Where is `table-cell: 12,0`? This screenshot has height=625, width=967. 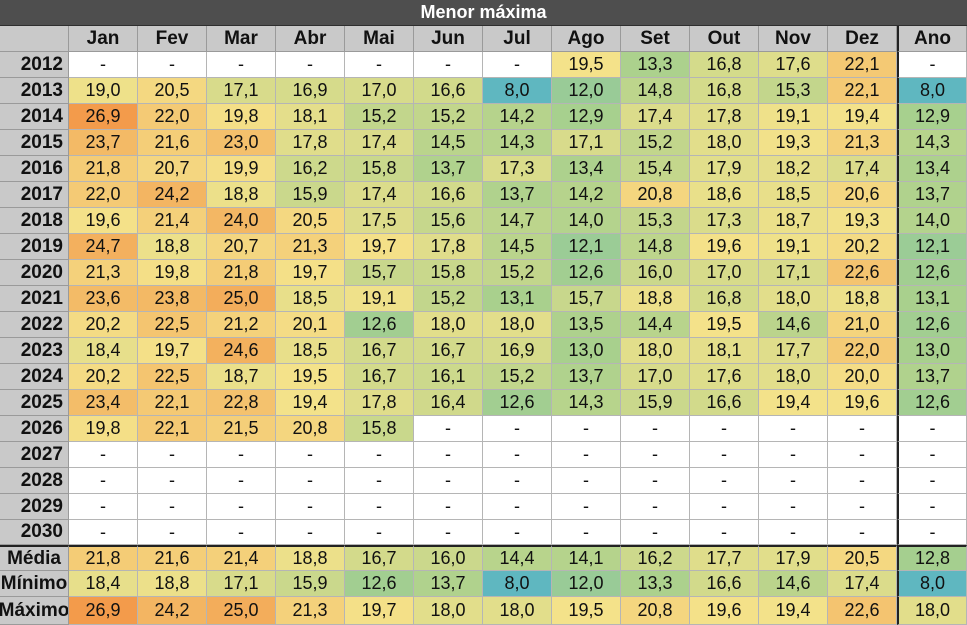
table-cell: 12,0 is located at coordinates (586, 91).